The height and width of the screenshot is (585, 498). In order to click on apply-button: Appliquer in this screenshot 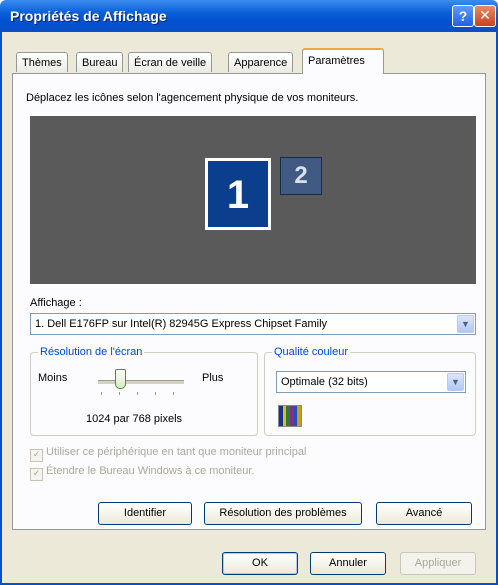, I will do `click(438, 563)`.